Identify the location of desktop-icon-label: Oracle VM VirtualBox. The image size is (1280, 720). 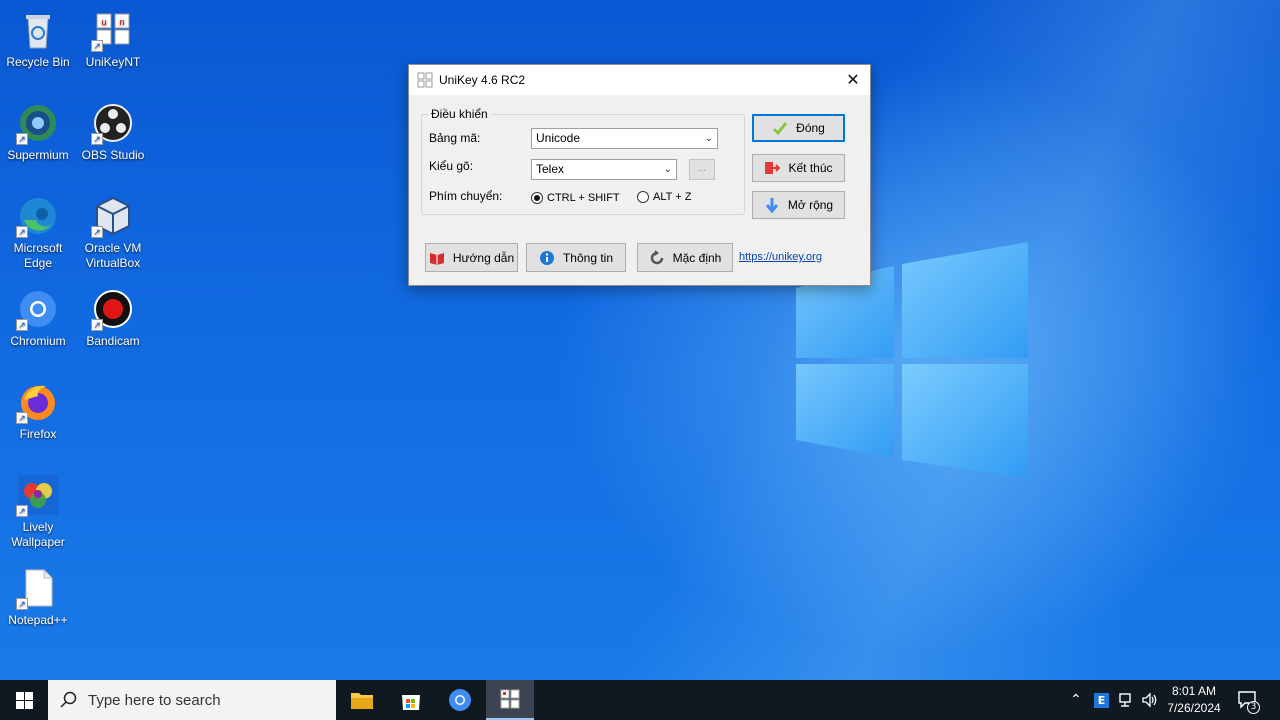
(113, 255).